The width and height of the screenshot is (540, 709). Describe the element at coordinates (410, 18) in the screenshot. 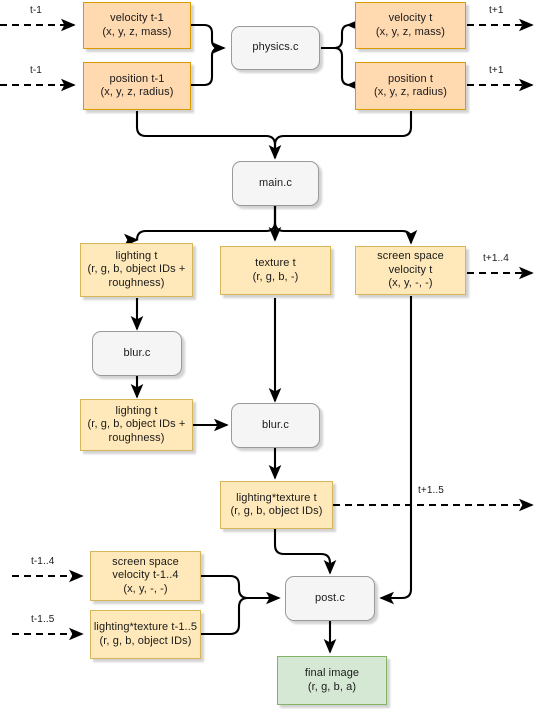

I see `node-label: velocity t` at that location.